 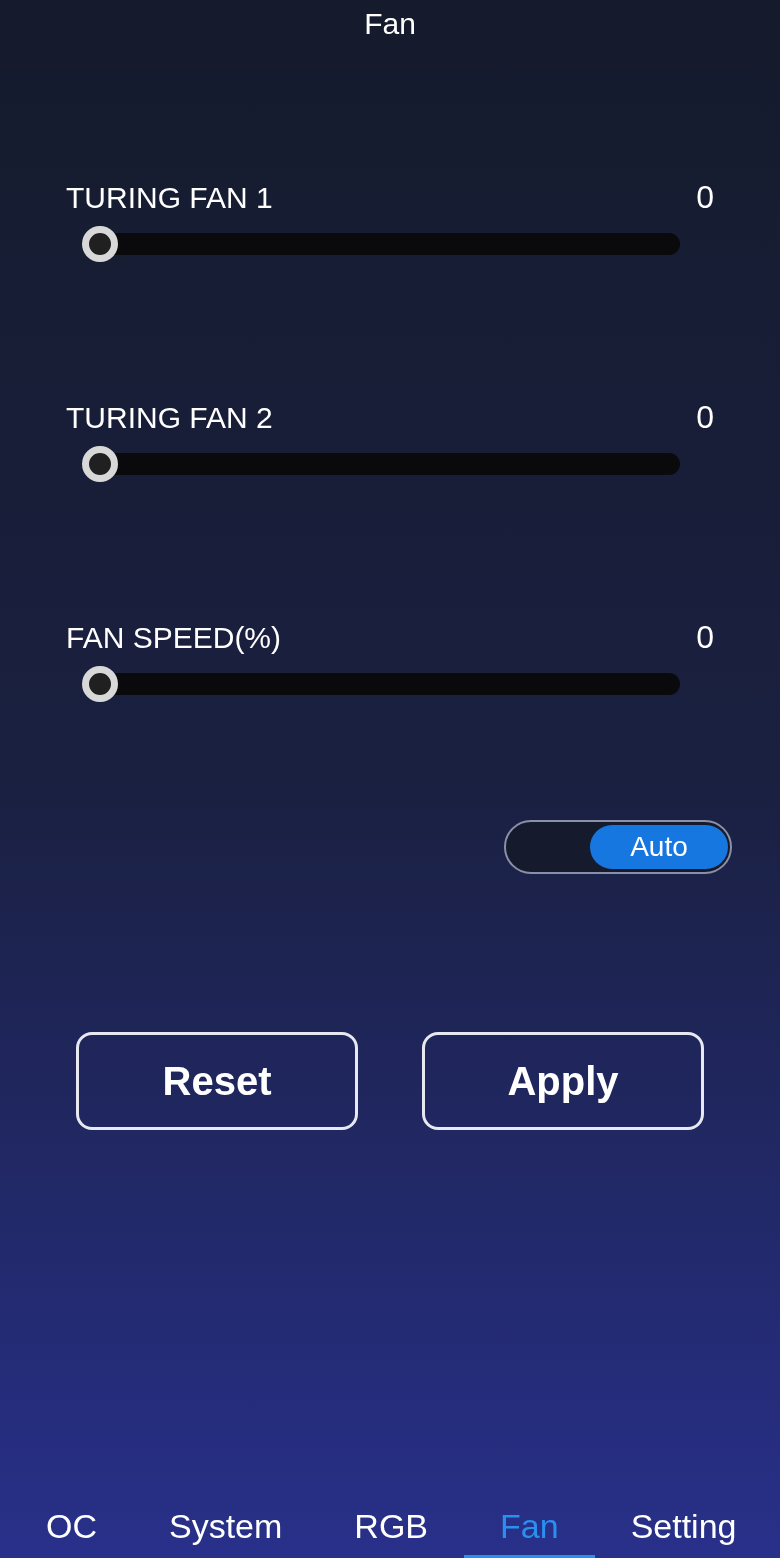 I want to click on nav-tab: Setting, so click(x=683, y=1528).